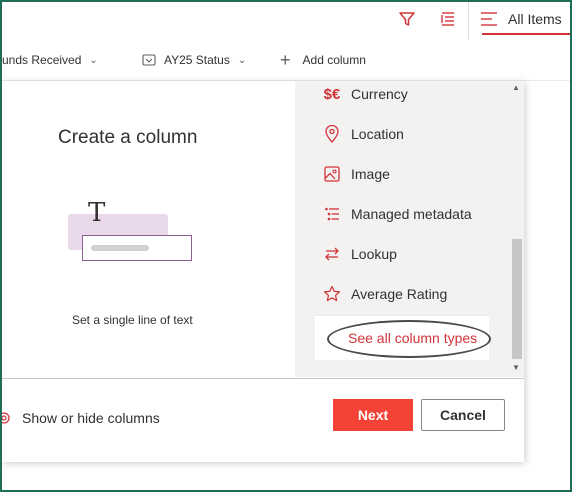  I want to click on column-type-label: Location, so click(377, 134).